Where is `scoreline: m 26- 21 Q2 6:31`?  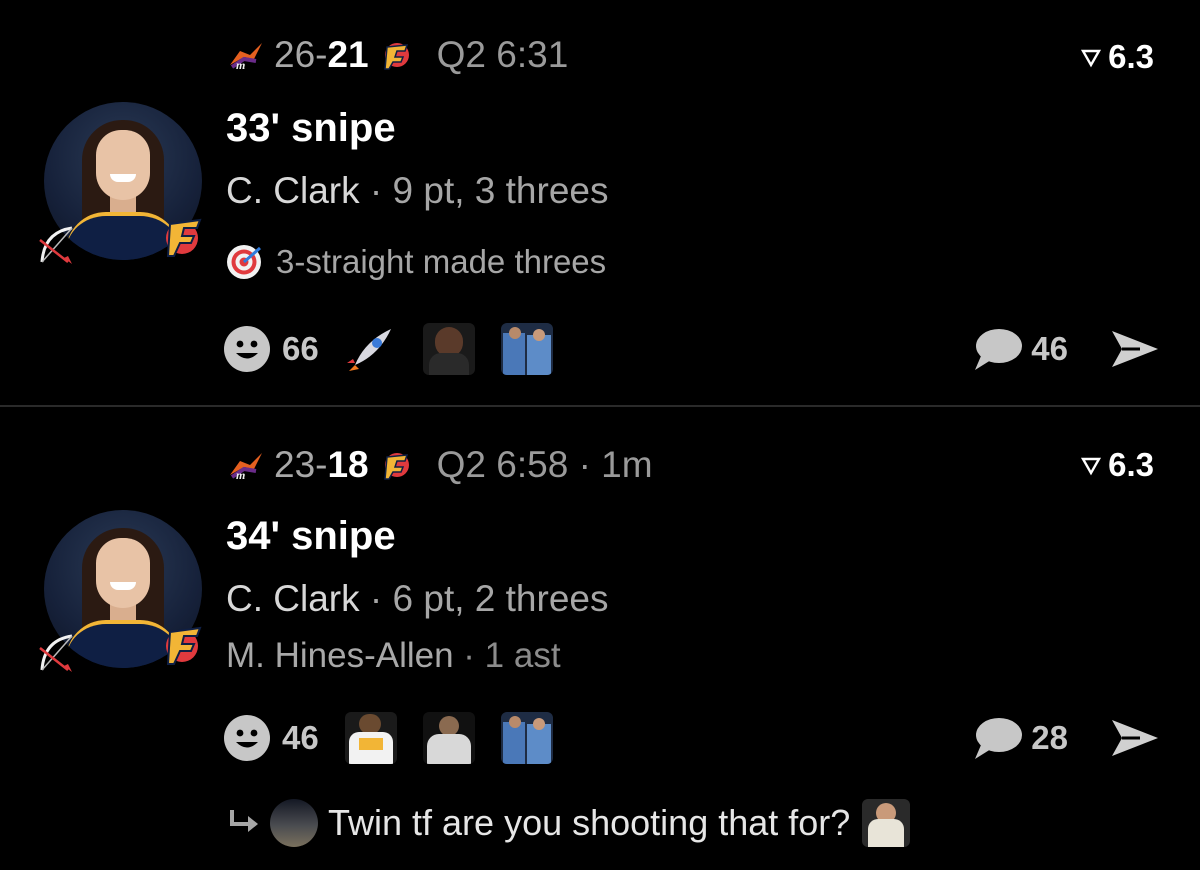 scoreline: m 26- 21 Q2 6:31 is located at coordinates (397, 55).